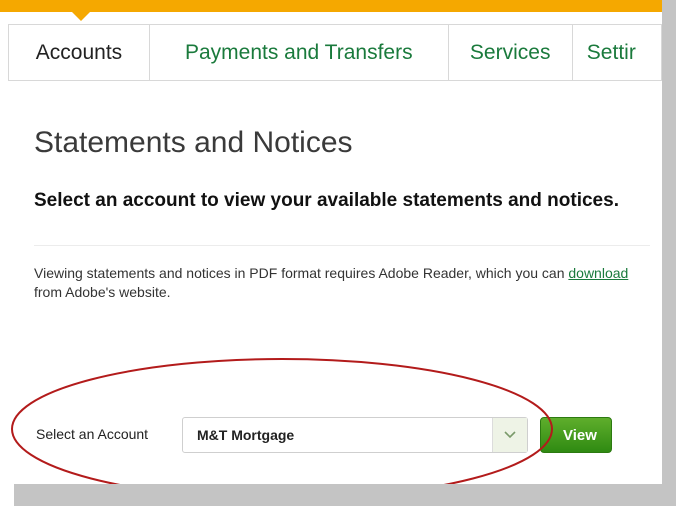 This screenshot has height=506, width=676. Describe the element at coordinates (598, 273) in the screenshot. I see `download-link: download` at that location.